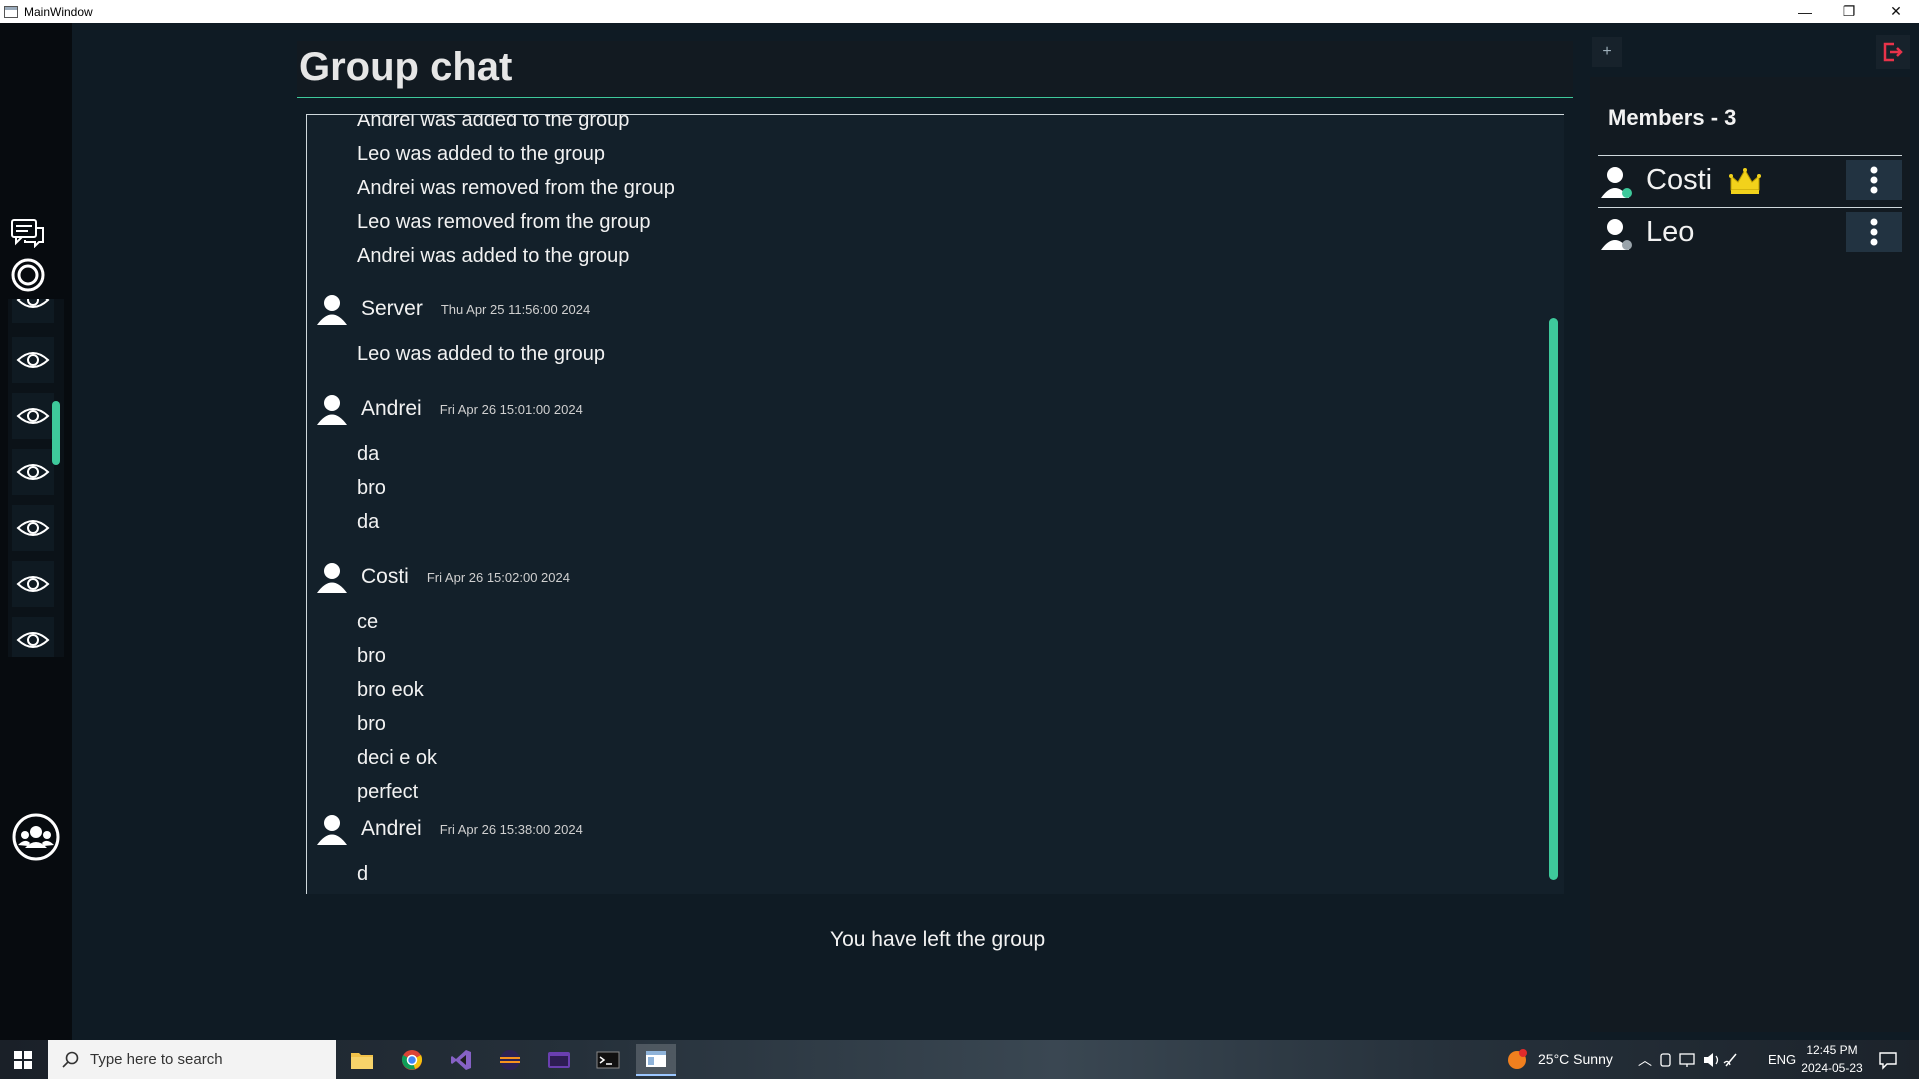  Describe the element at coordinates (1849, 11) in the screenshot. I see `restore-button: ❐` at that location.